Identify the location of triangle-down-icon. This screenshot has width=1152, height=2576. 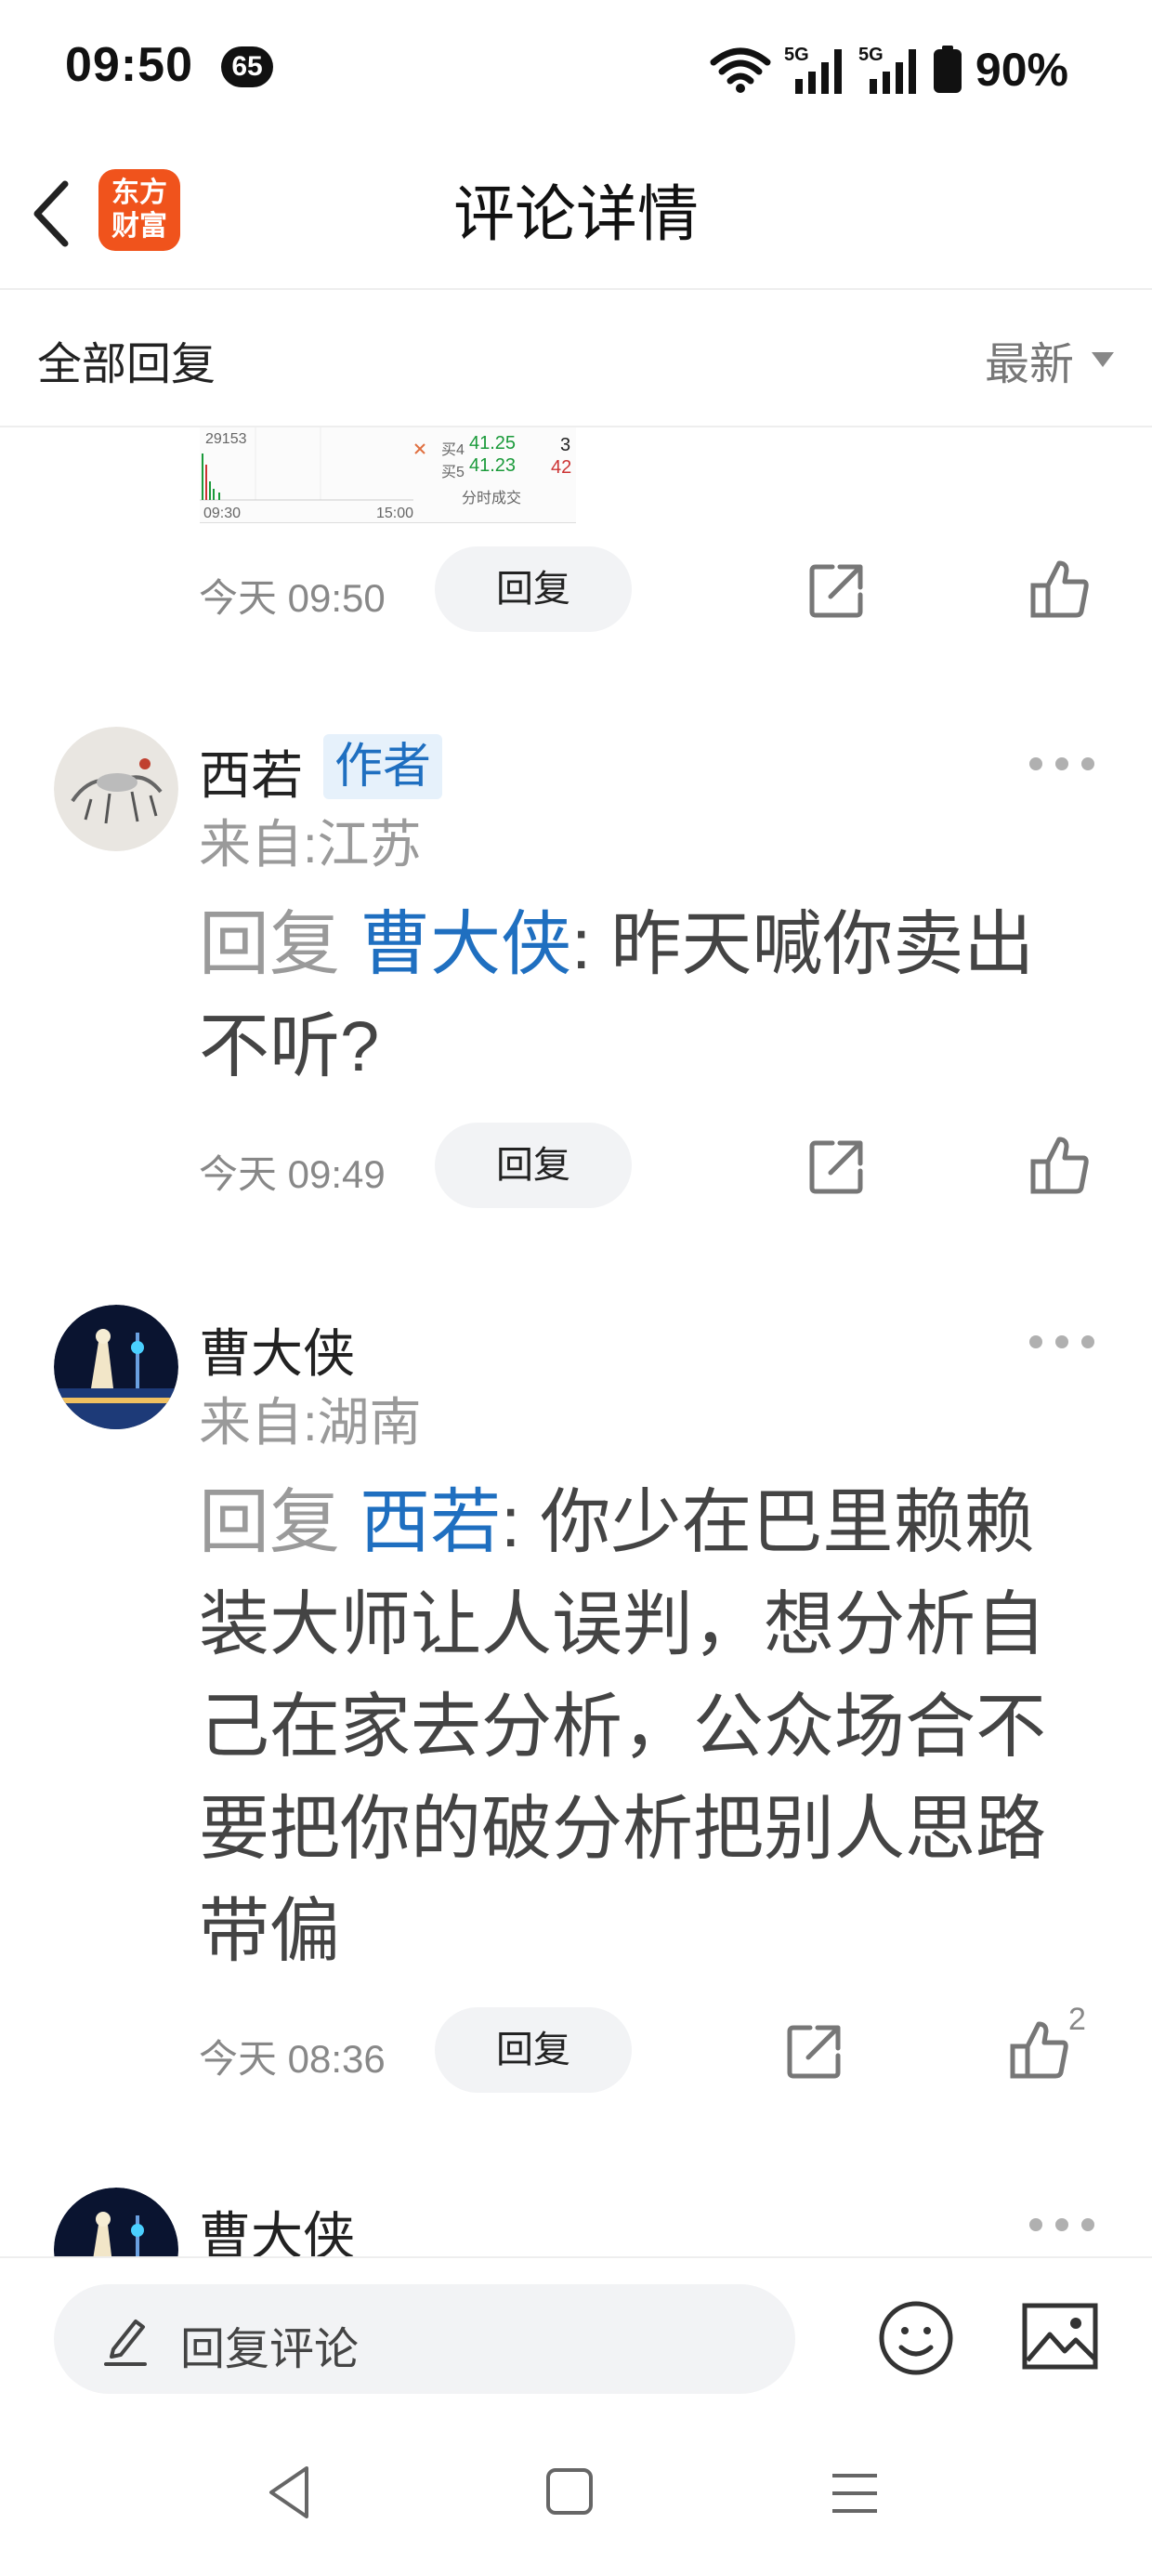
(1103, 359).